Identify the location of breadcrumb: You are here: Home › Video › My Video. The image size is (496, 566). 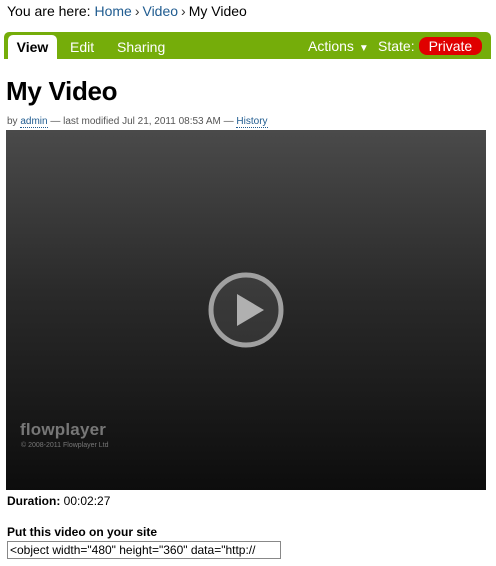
(127, 11).